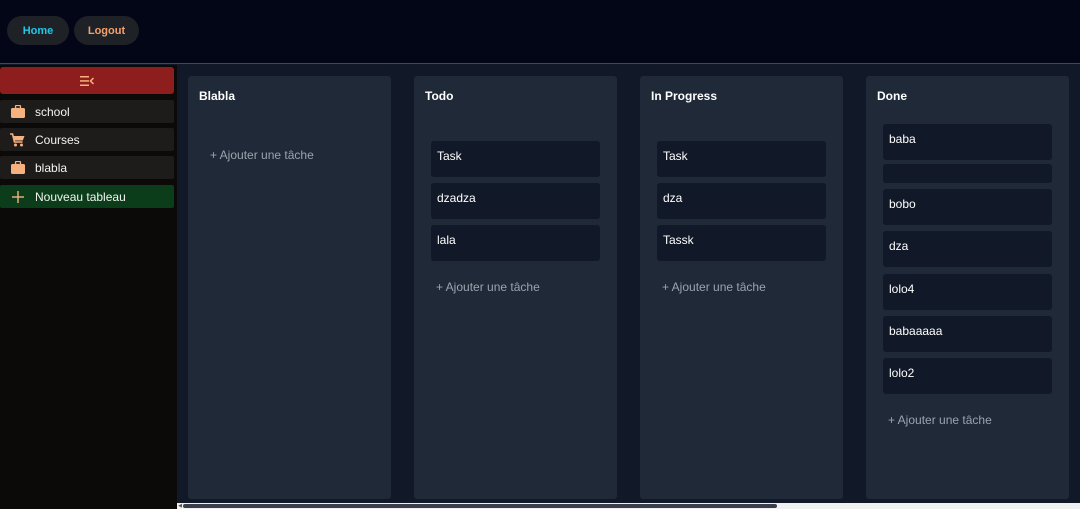  Describe the element at coordinates (52, 111) in the screenshot. I see `sidebar-item-label: school` at that location.